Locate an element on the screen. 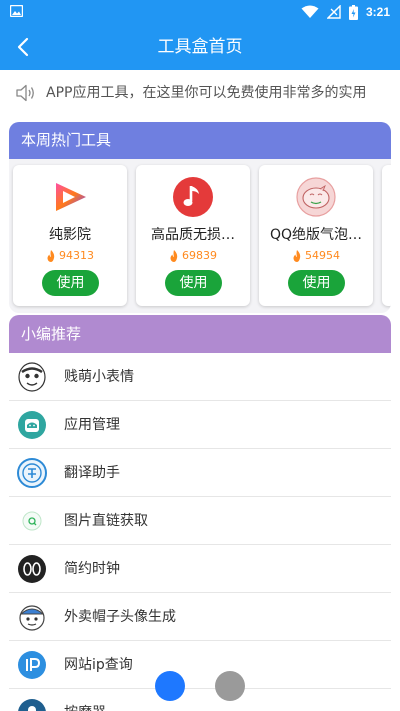 The width and height of the screenshot is (400, 711). floating-button-grey is located at coordinates (230, 686).